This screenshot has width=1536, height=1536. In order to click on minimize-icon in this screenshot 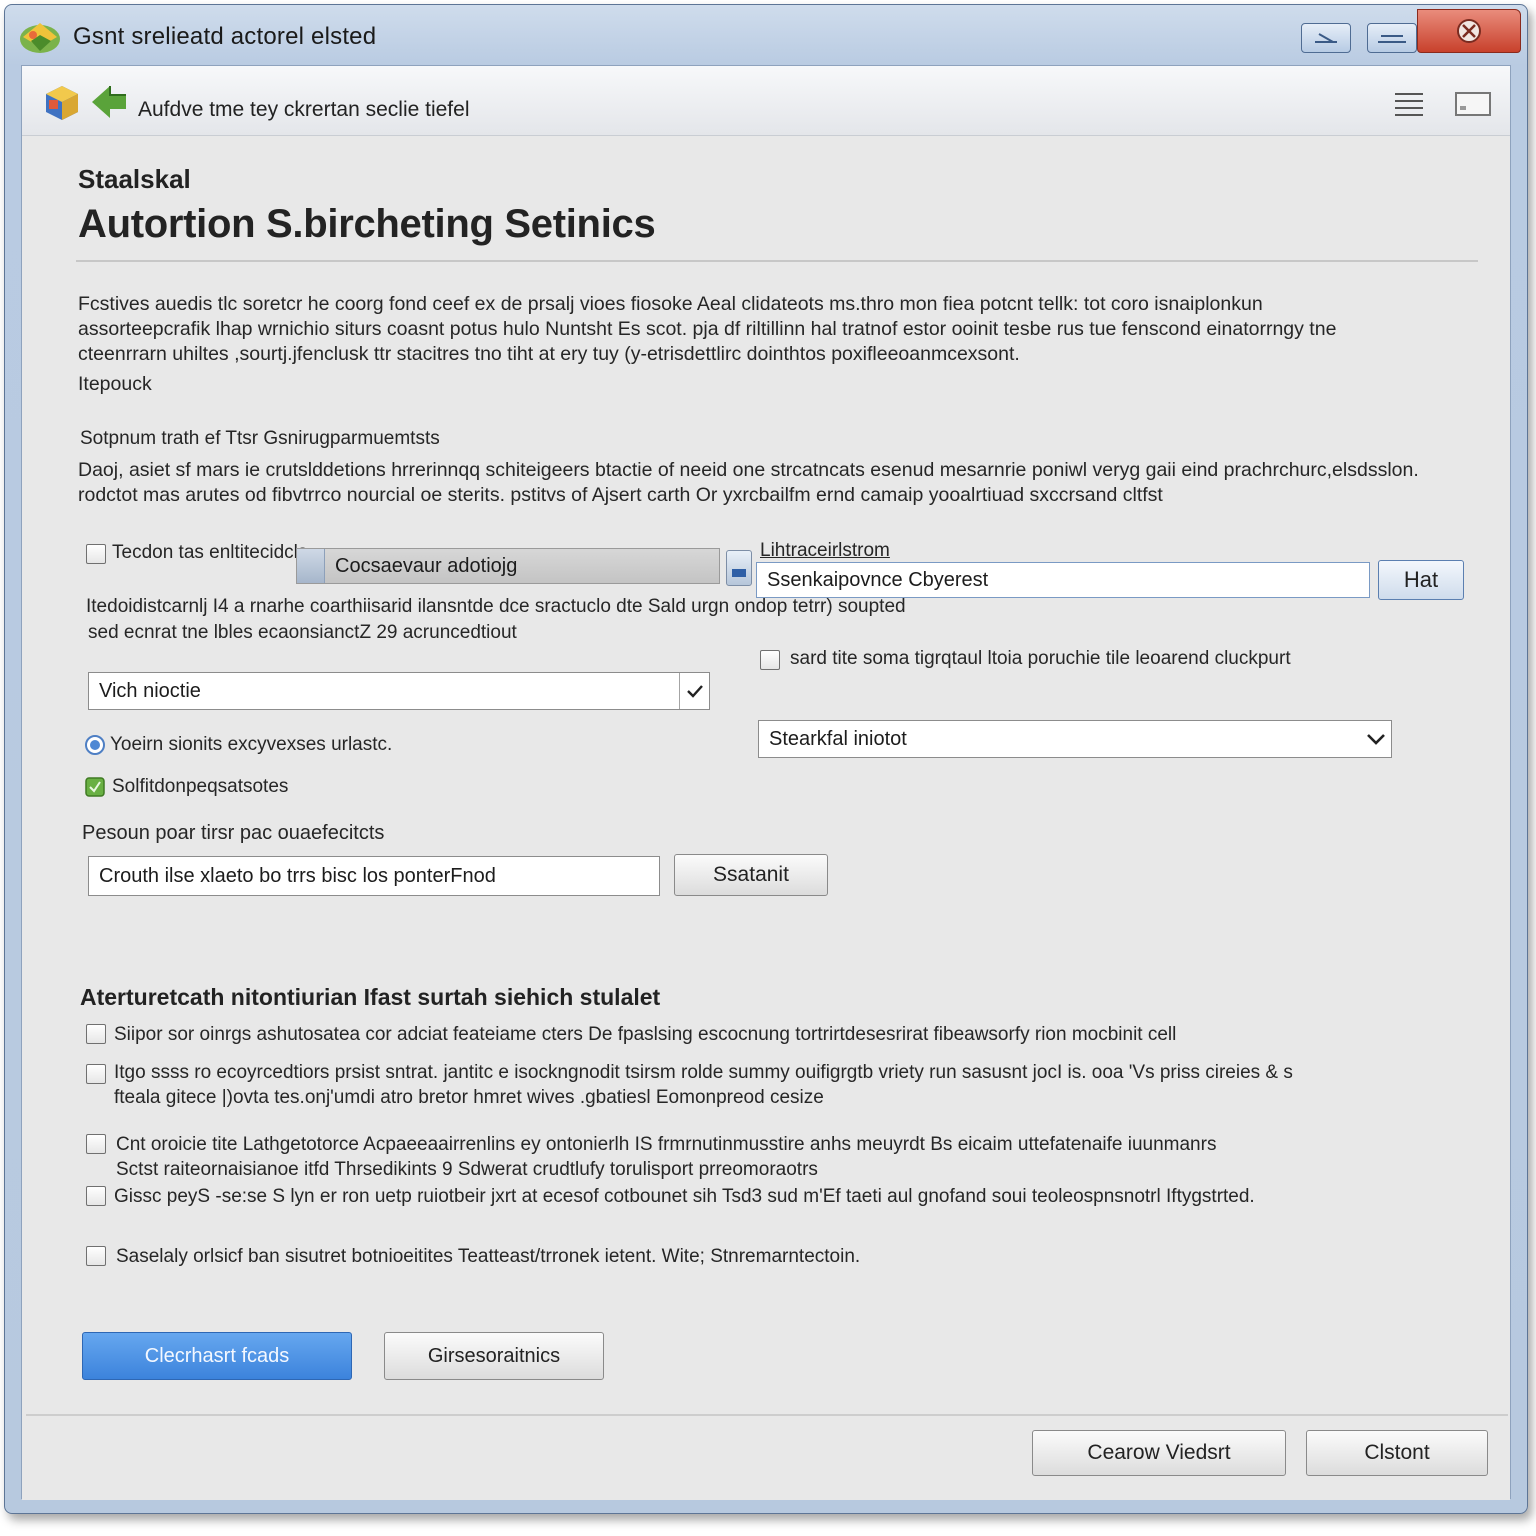, I will do `click(1326, 38)`.